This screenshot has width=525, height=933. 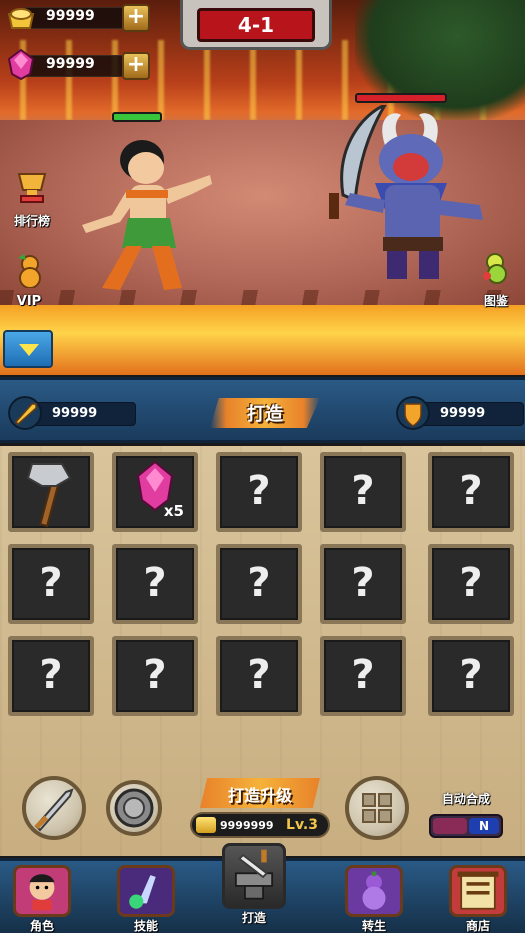 I want to click on tab-rebirth: 转生, so click(x=374, y=899).